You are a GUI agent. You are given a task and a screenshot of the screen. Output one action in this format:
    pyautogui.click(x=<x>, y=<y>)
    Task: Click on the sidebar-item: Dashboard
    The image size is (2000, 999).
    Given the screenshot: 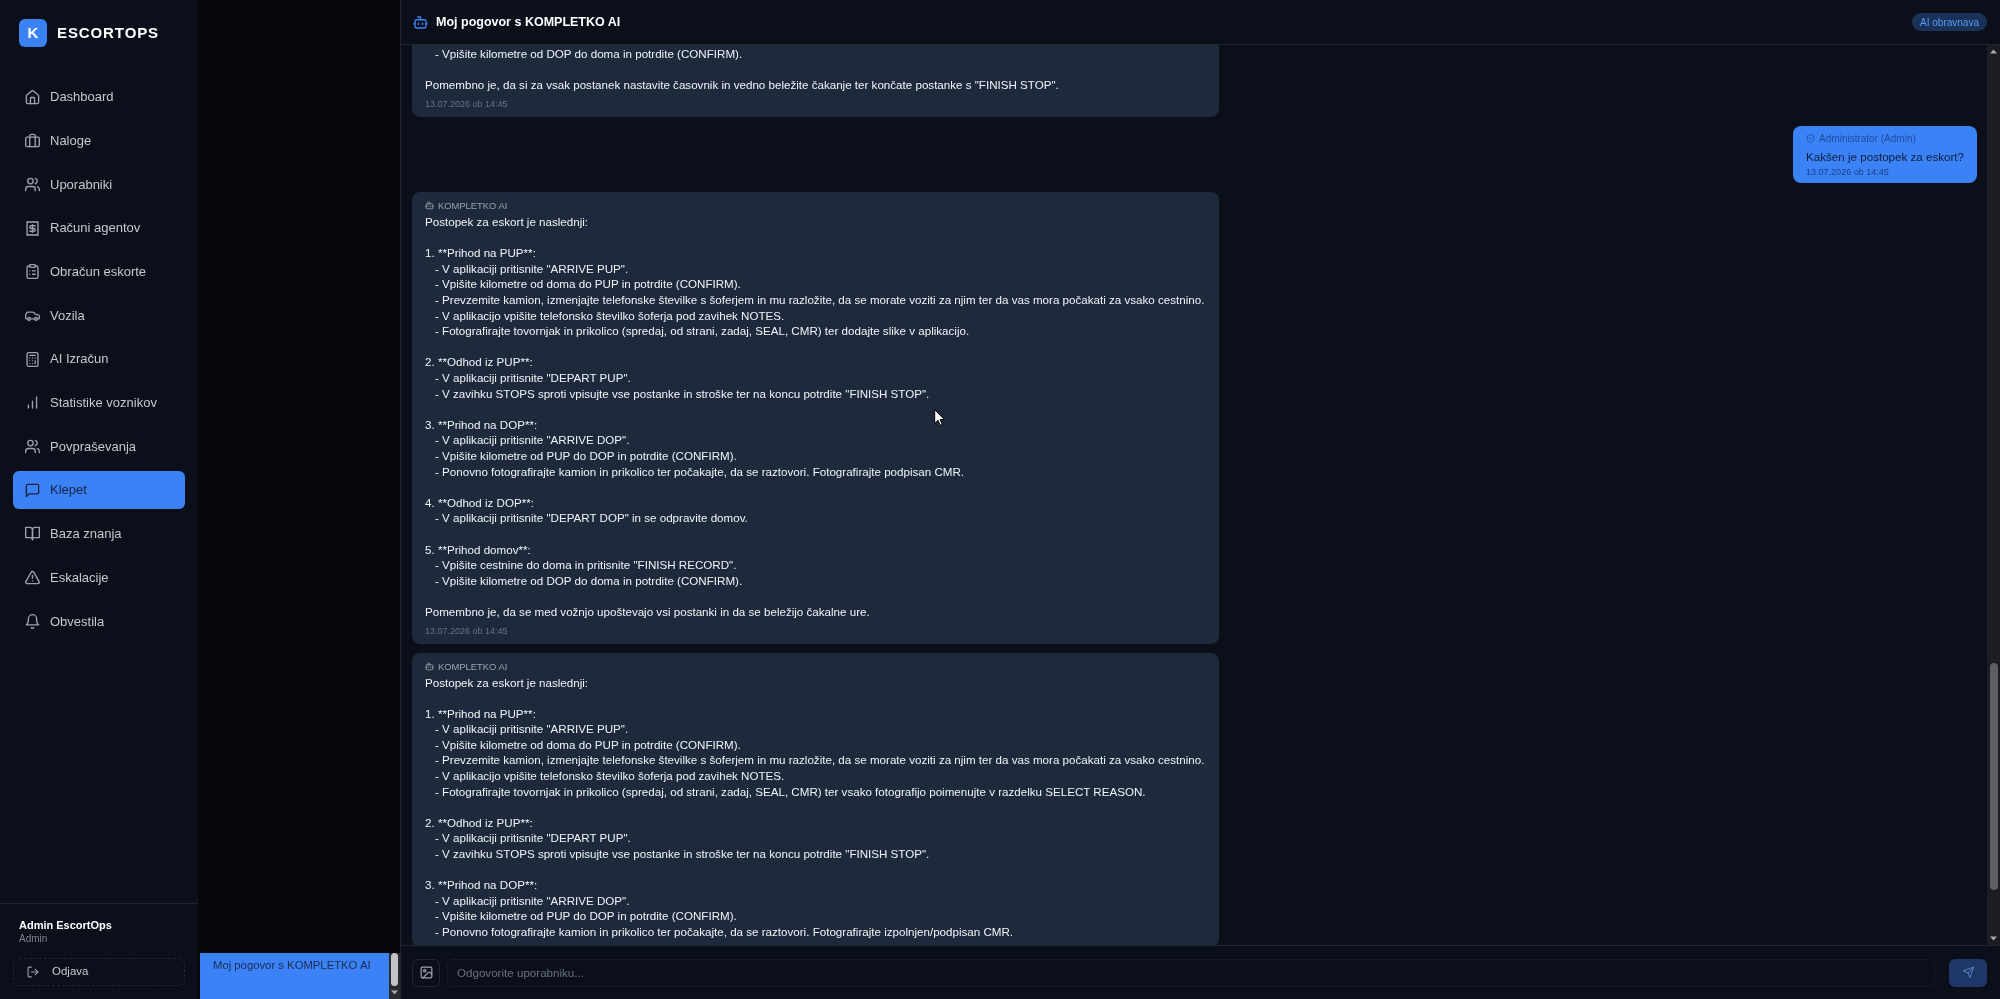 What is the action you would take?
    pyautogui.click(x=99, y=97)
    